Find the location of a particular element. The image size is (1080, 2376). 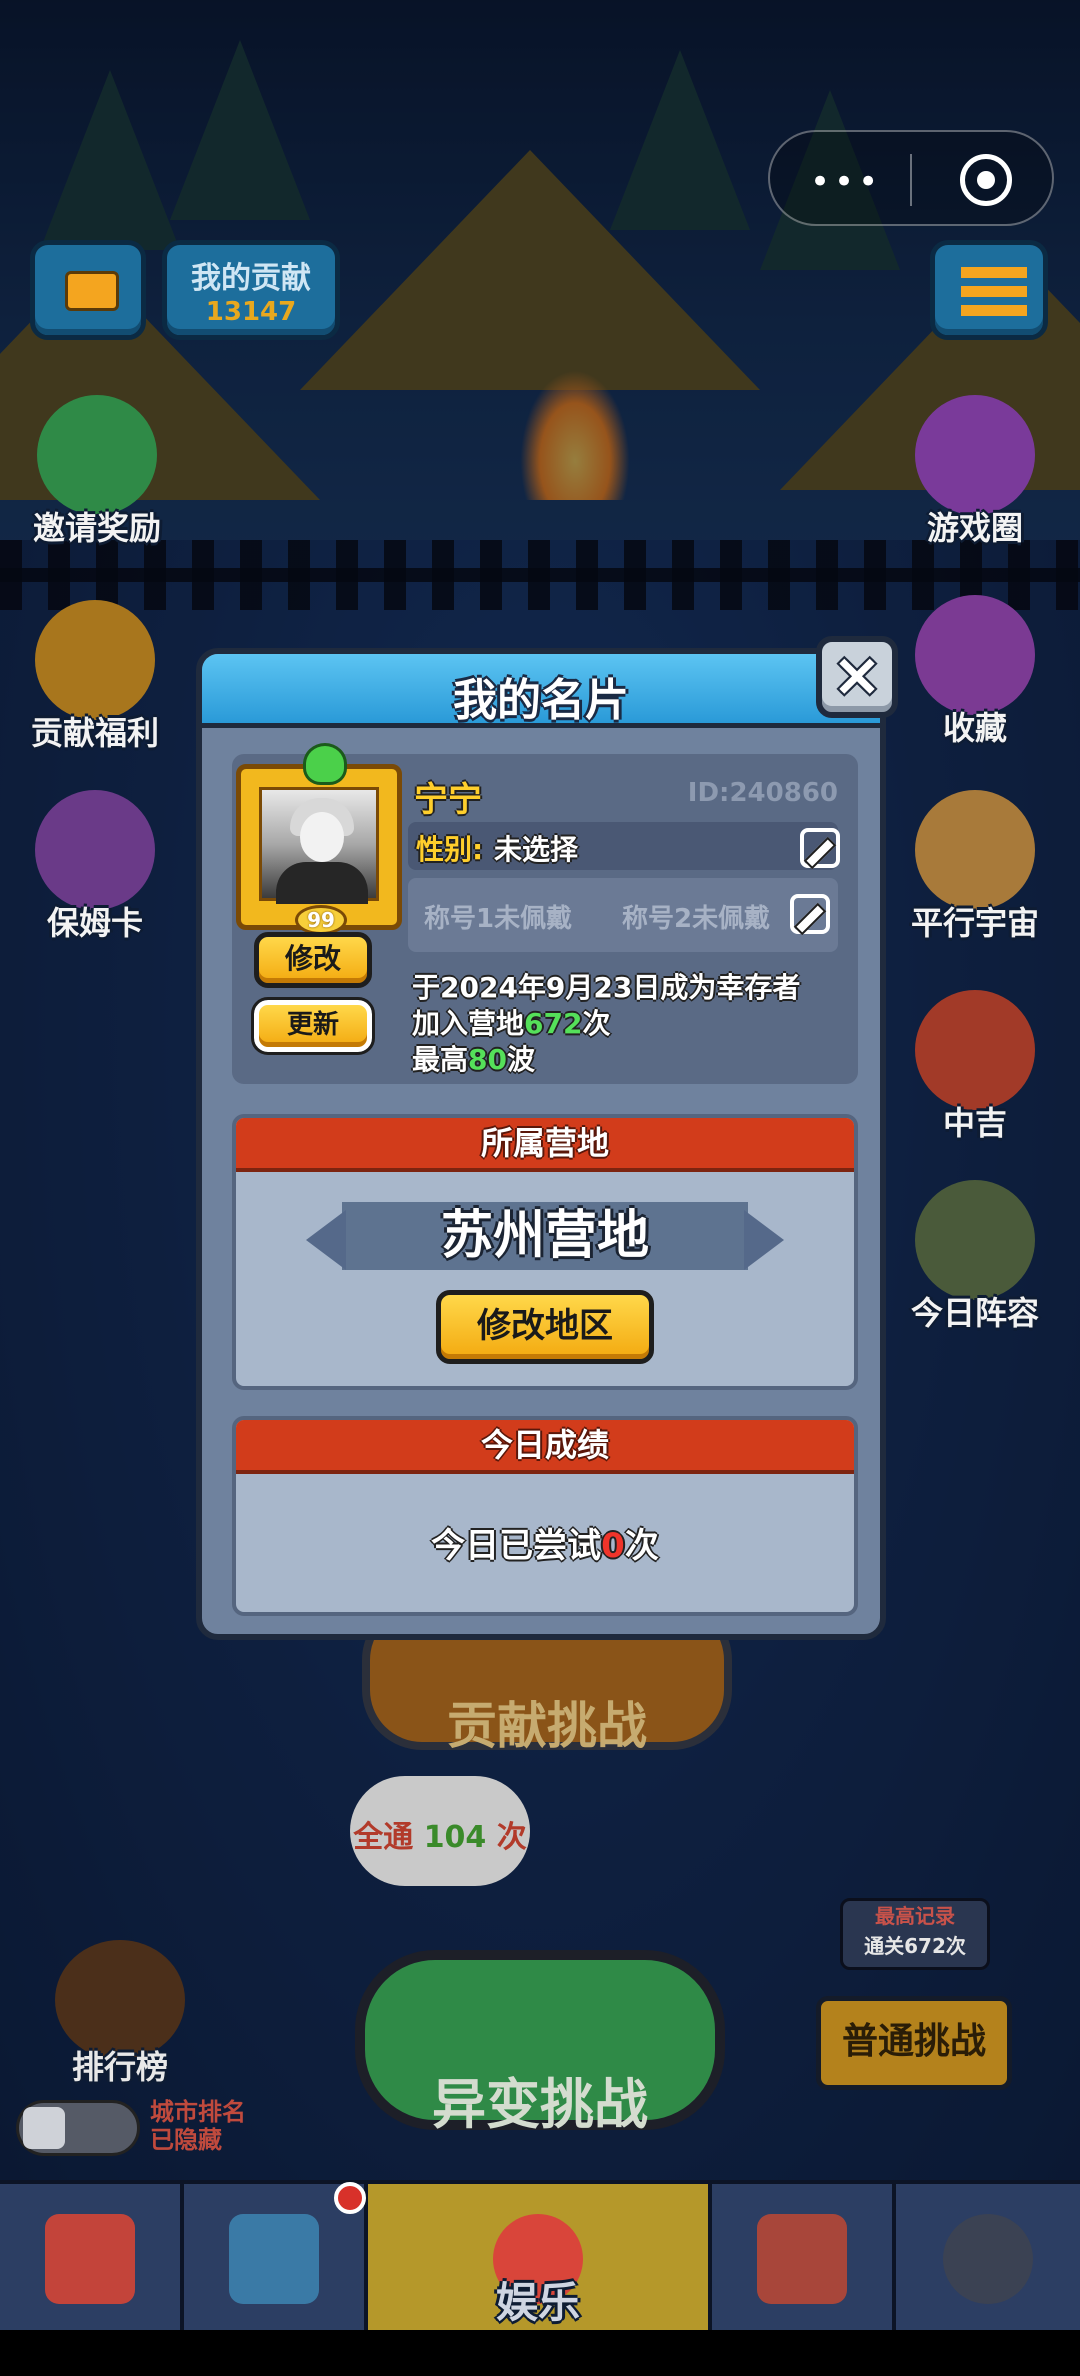

avatar-image is located at coordinates (319, 845).